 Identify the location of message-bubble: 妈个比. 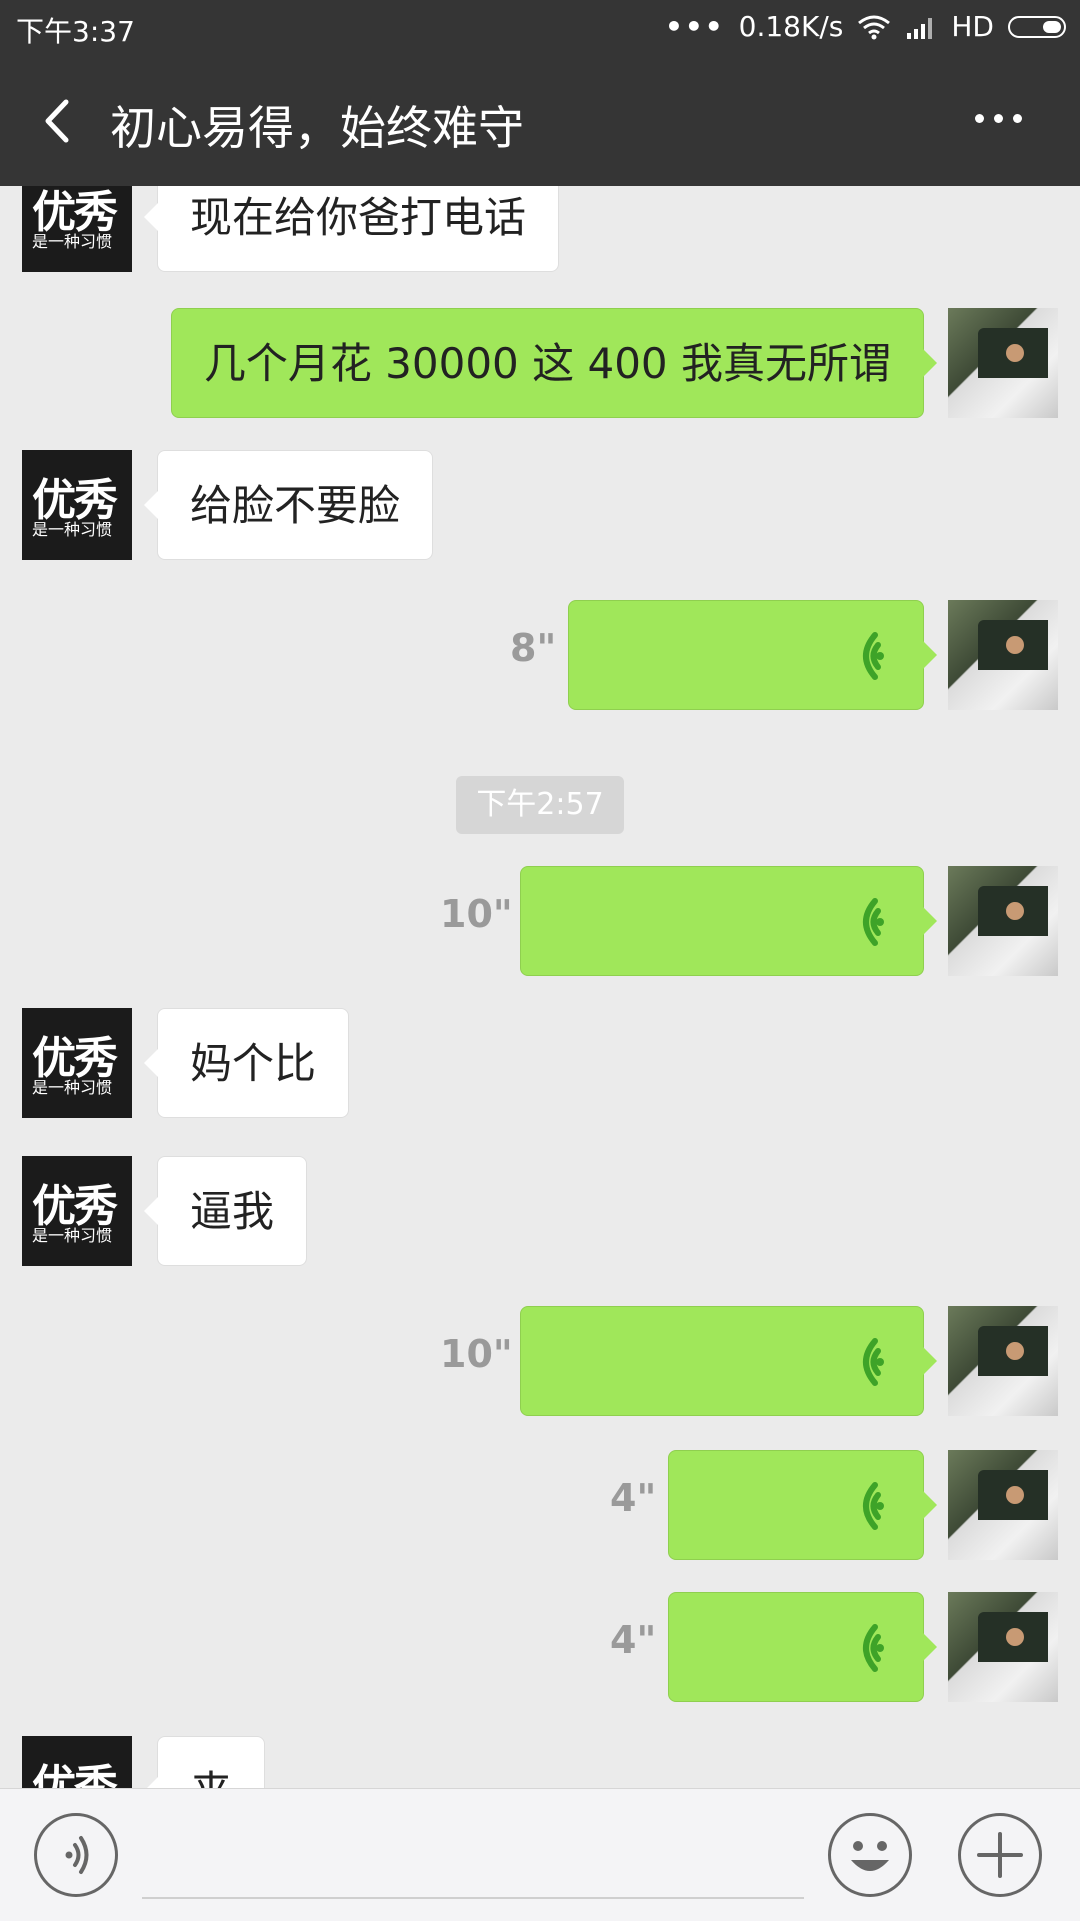
(246, 1063).